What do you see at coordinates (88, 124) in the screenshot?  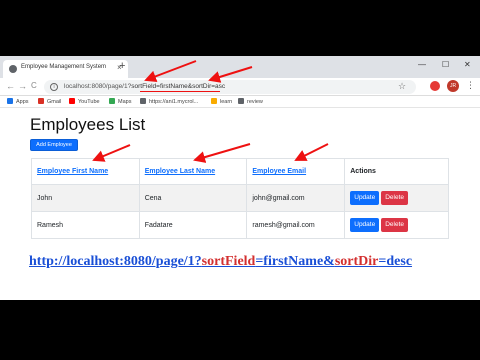 I see `page-title: Employees List` at bounding box center [88, 124].